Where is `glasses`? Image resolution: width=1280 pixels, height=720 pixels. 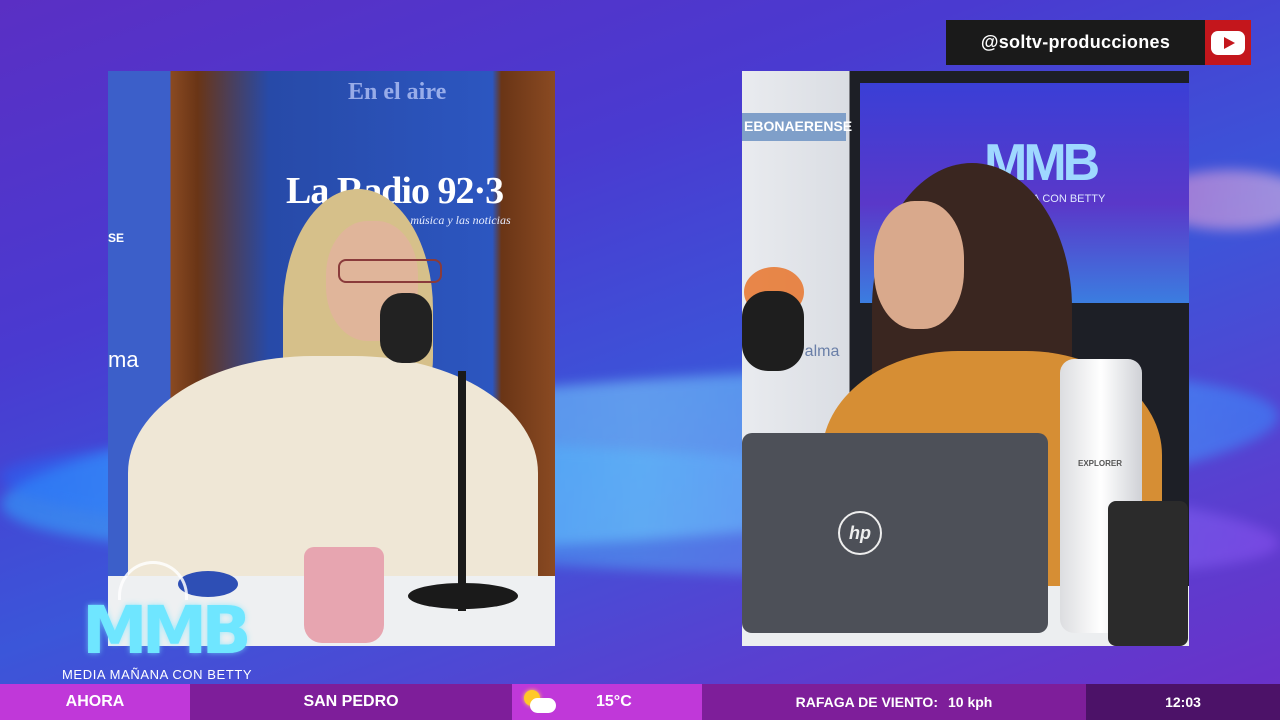
glasses is located at coordinates (390, 271).